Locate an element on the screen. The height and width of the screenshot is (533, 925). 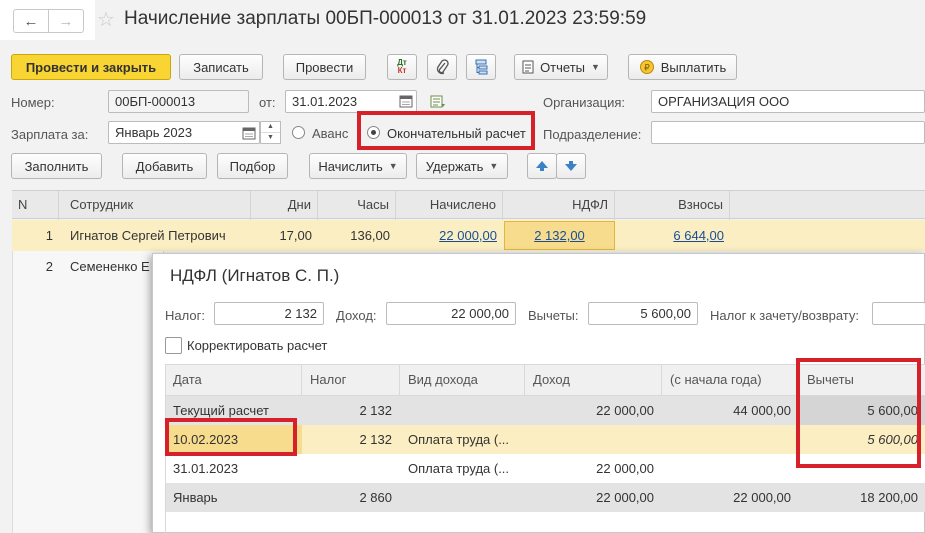
pay-button: ₽ Выплатить is located at coordinates (682, 67).